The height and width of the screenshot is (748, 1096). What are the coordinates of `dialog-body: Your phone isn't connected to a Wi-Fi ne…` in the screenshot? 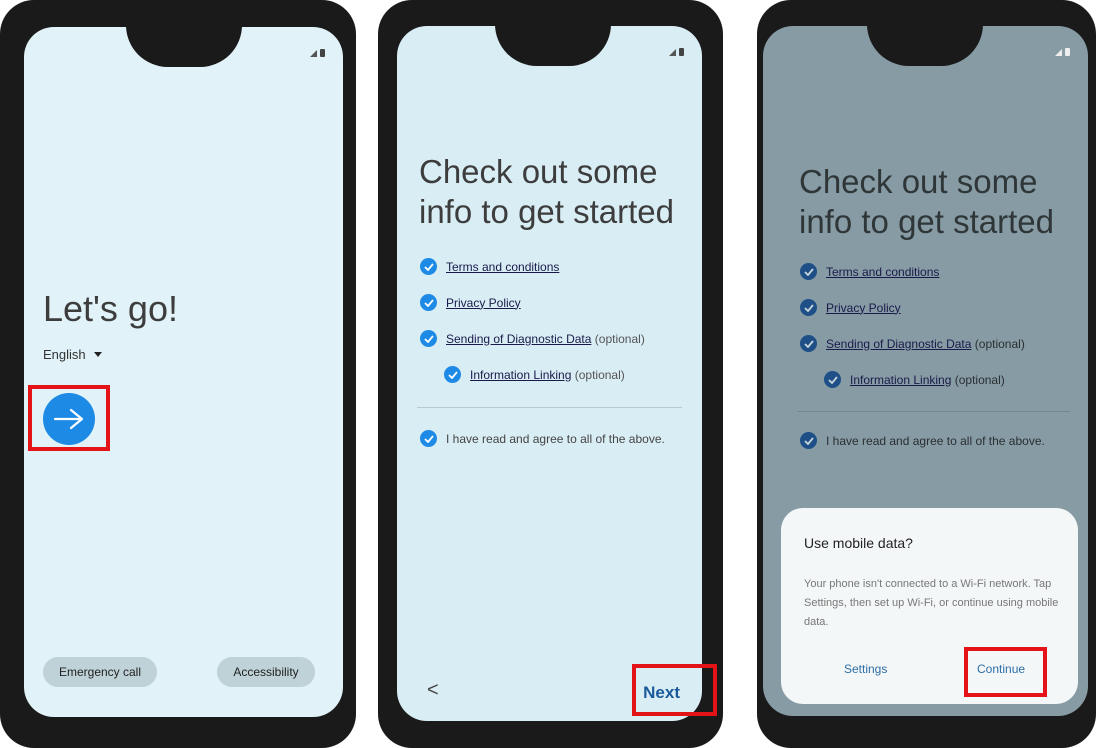 It's located at (931, 603).